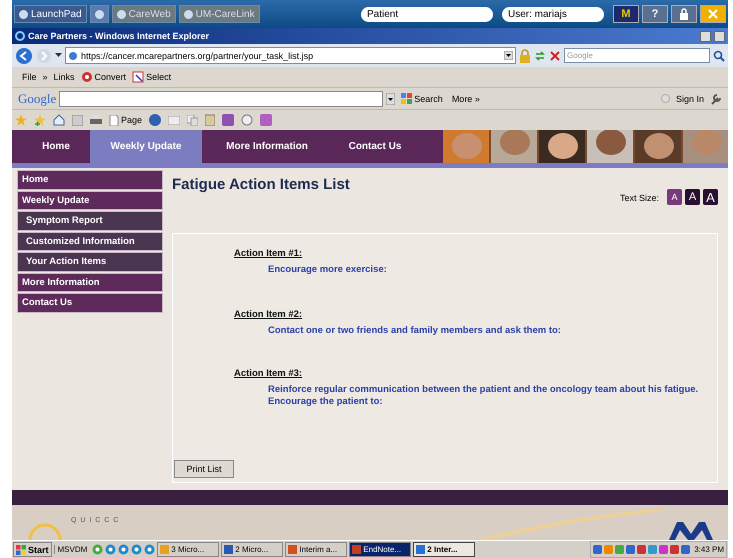  I want to click on menu-item: Links, so click(64, 77).